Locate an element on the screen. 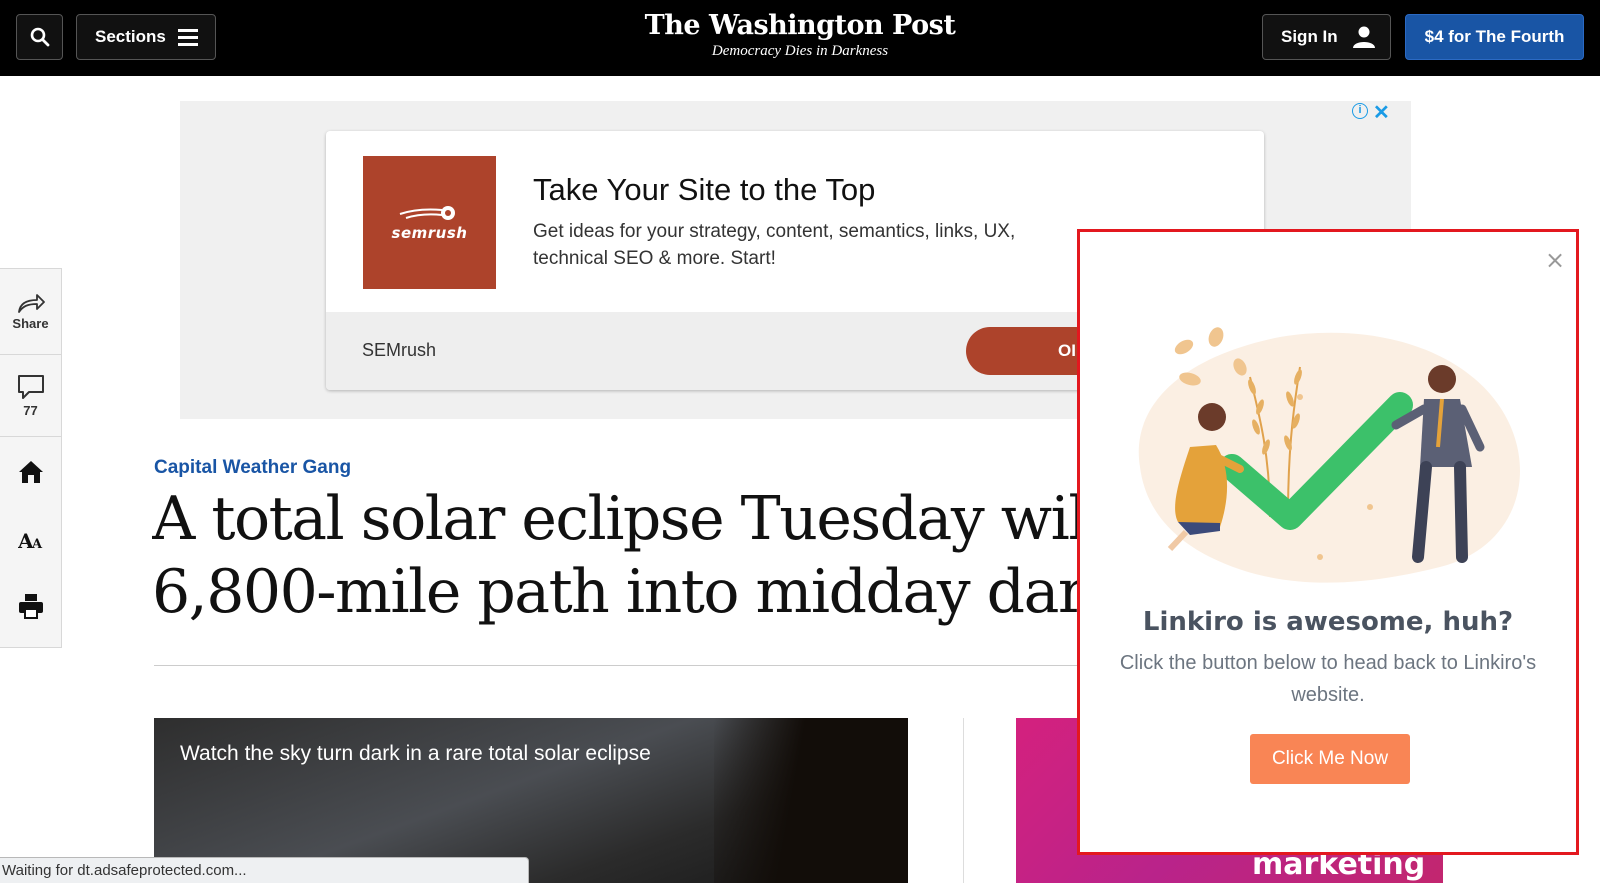 Image resolution: width=1600 pixels, height=883 pixels. popup-close-icon: × is located at coordinates (1555, 260).